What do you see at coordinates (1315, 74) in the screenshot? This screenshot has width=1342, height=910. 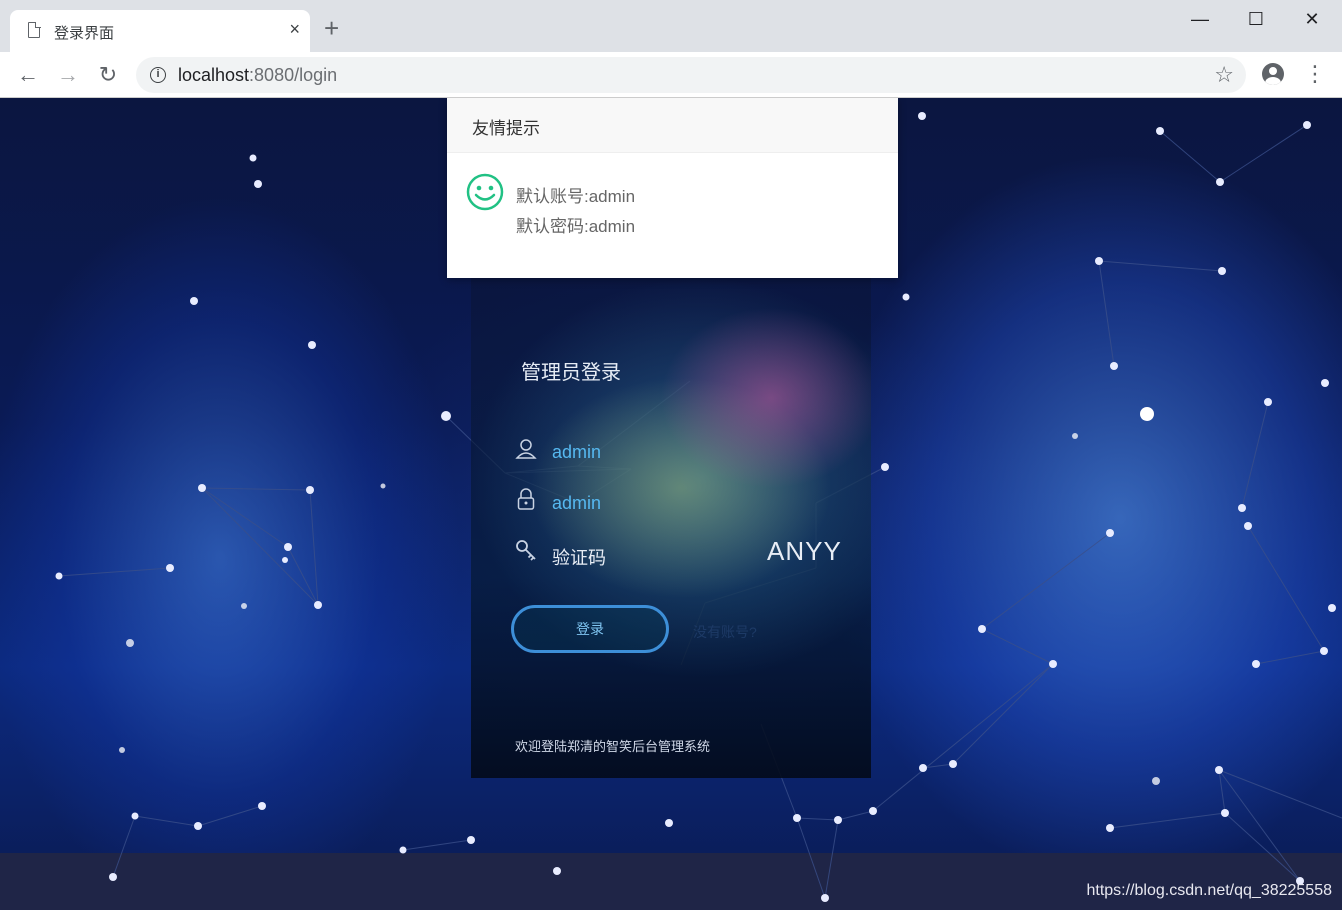 I see `browser-menu-icon: ⋮` at bounding box center [1315, 74].